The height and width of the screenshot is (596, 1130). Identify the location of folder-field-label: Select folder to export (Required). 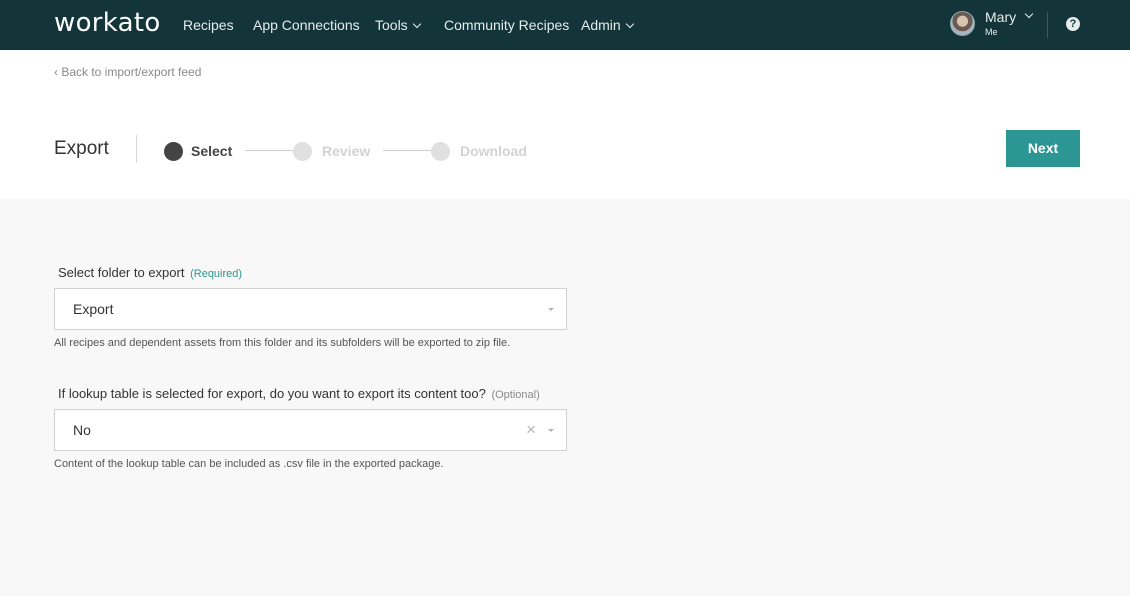
(150, 272).